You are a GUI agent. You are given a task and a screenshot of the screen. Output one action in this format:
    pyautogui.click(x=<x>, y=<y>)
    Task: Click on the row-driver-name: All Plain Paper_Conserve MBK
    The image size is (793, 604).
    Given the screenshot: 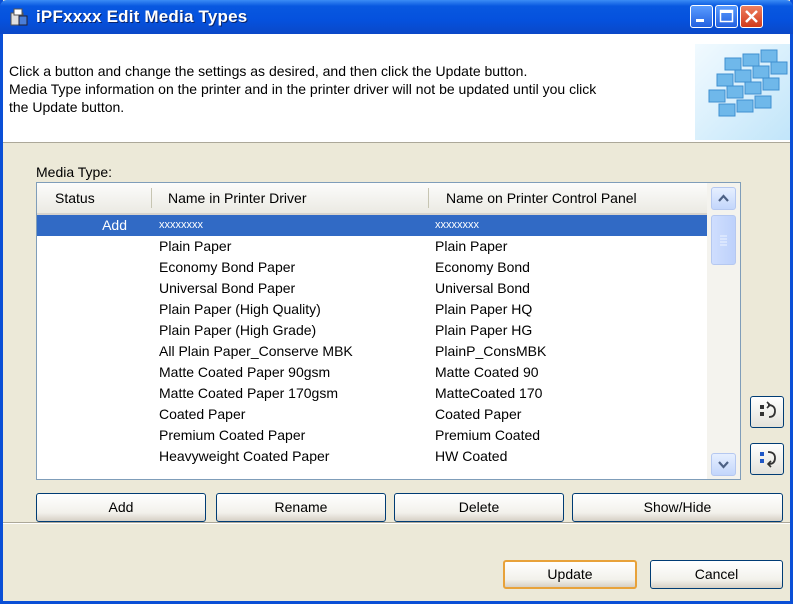 What is the action you would take?
    pyautogui.click(x=256, y=351)
    